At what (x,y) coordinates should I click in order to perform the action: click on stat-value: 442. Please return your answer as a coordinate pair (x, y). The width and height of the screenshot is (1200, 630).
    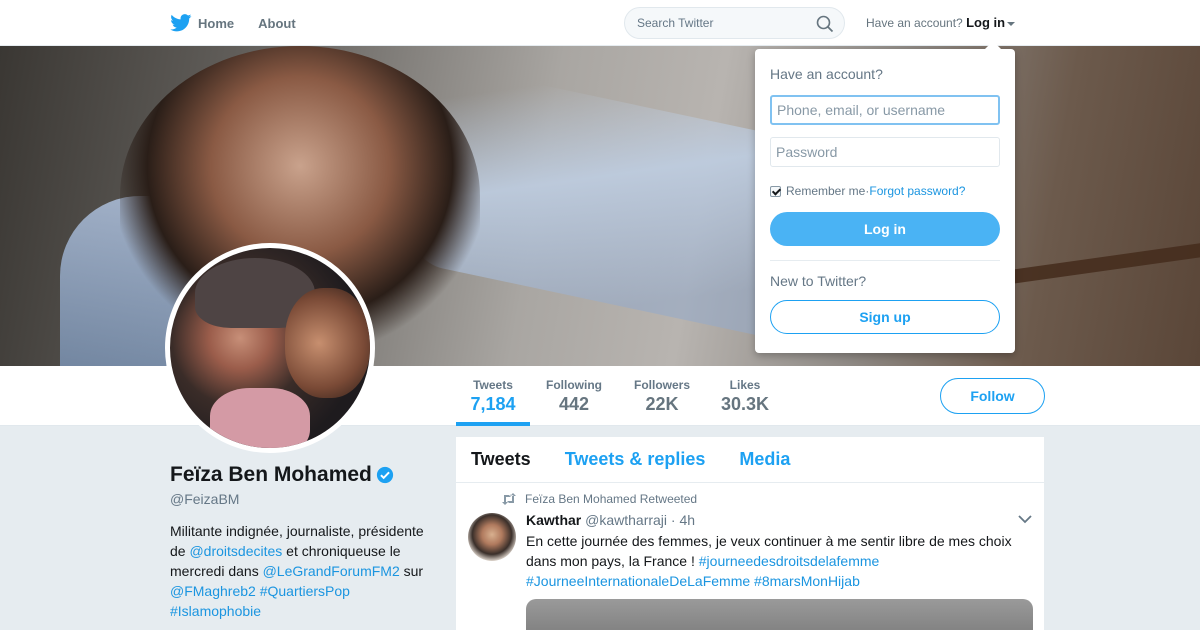
    Looking at the image, I should click on (574, 404).